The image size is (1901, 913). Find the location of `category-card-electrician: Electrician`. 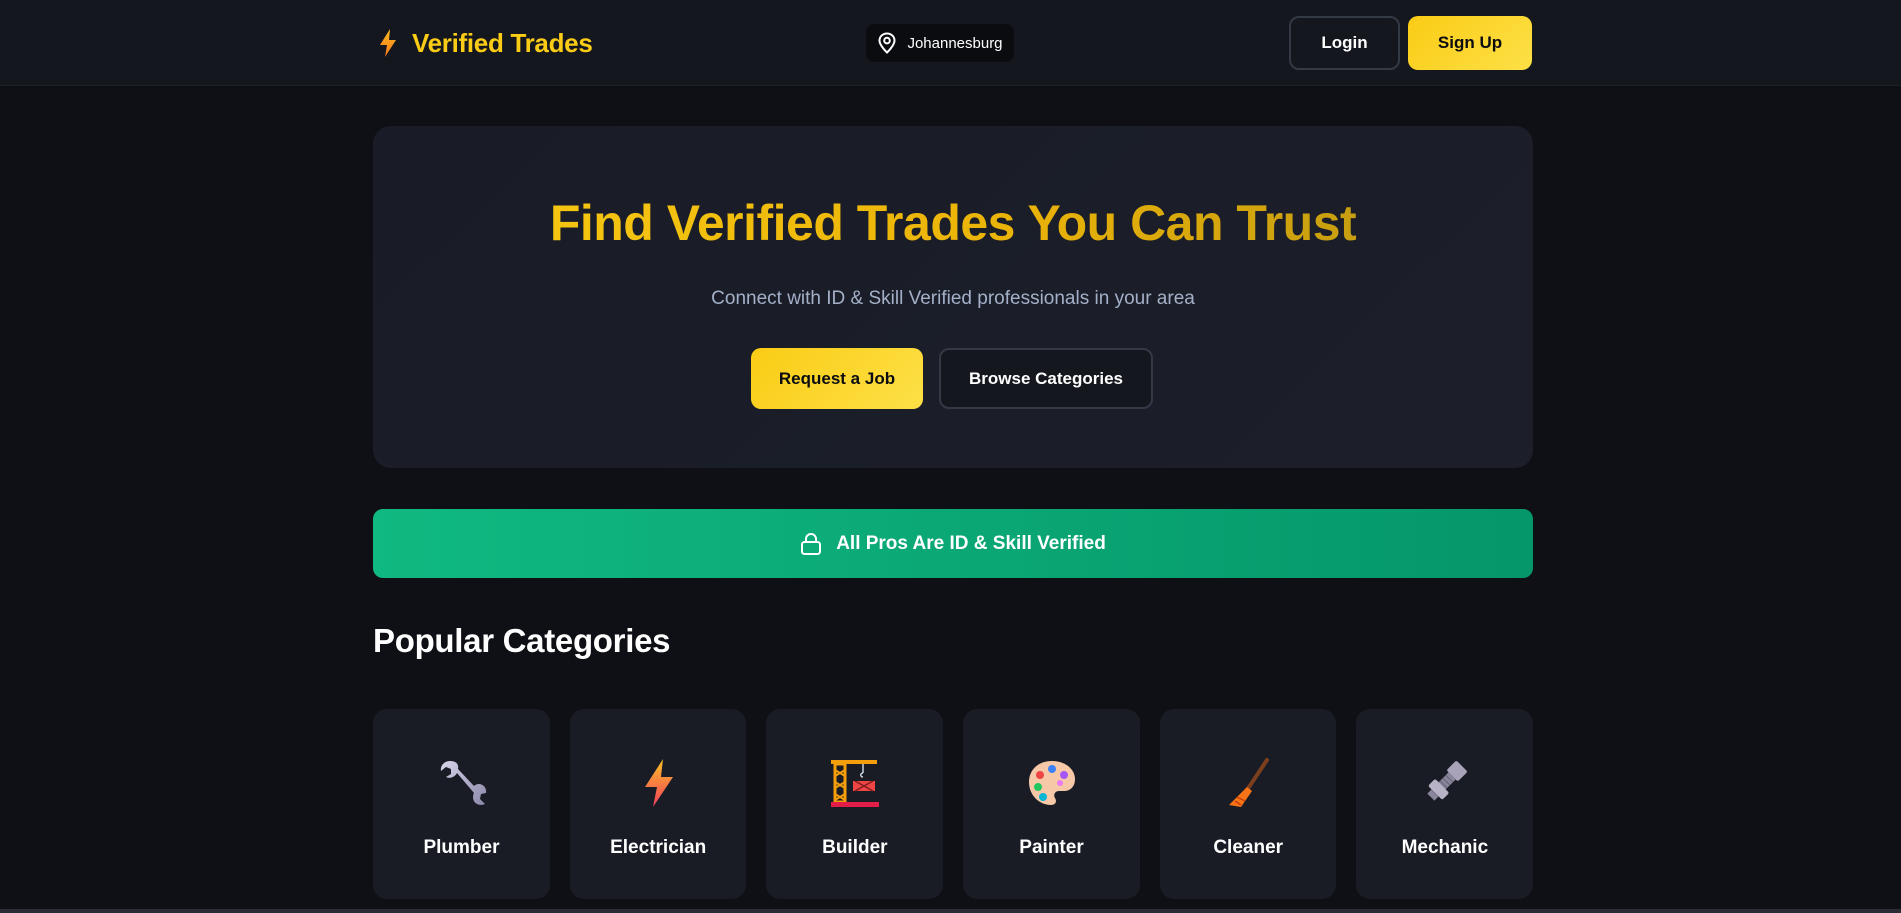

category-card-electrician: Electrician is located at coordinates (658, 804).